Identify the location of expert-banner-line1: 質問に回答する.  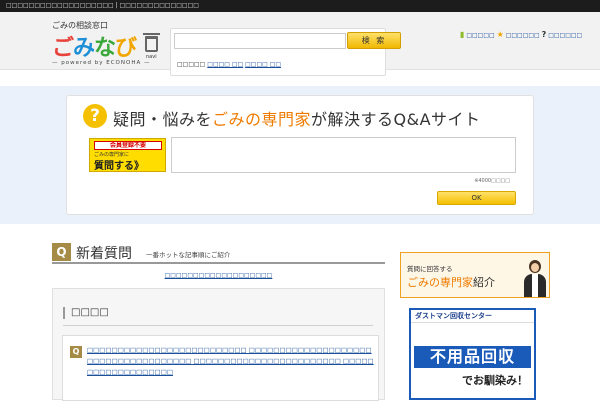
(430, 269).